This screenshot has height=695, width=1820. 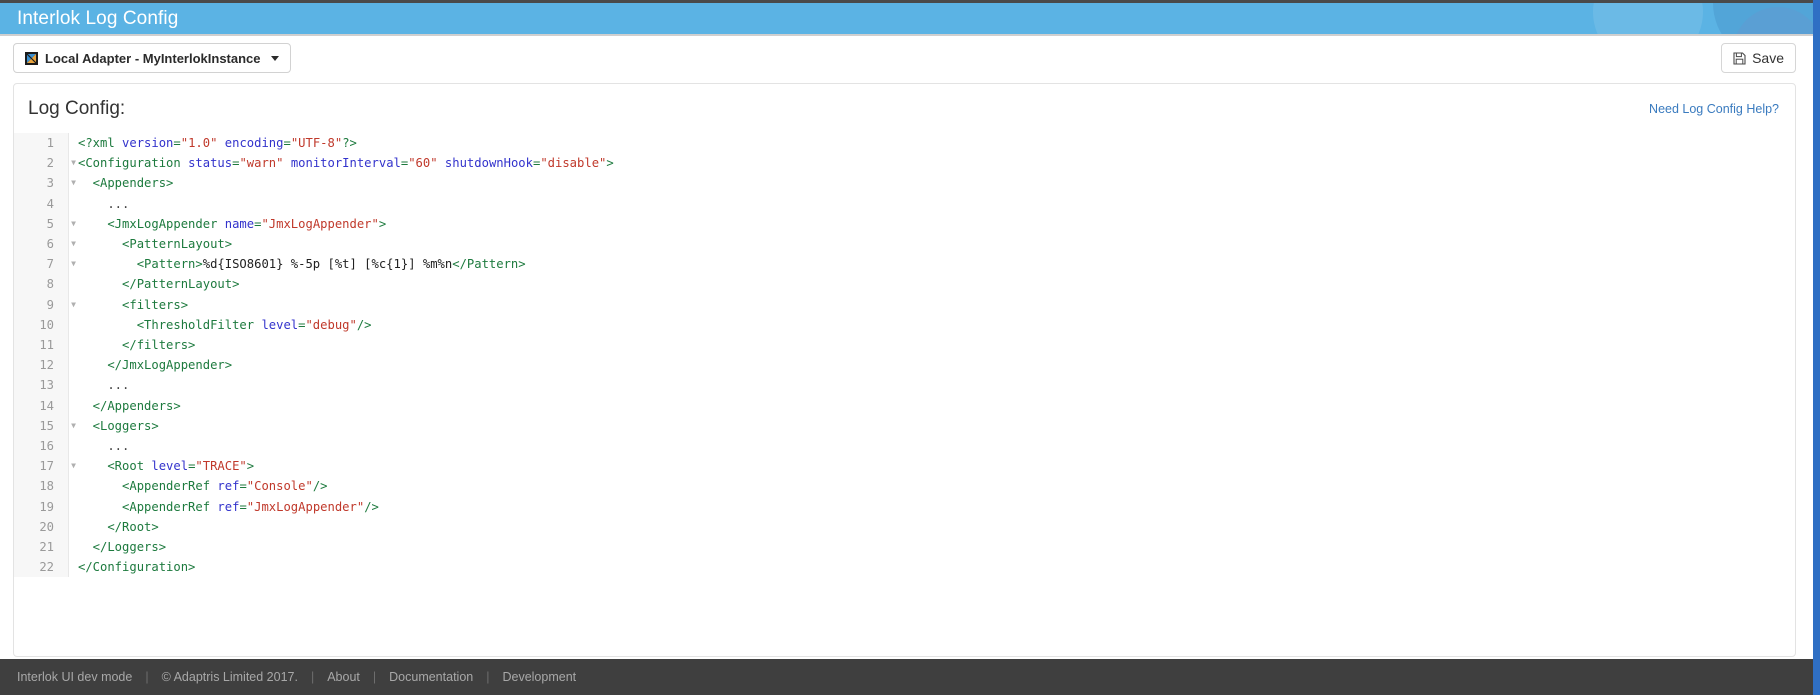 I want to click on code-line-content: </Configuration>, so click(x=932, y=567).